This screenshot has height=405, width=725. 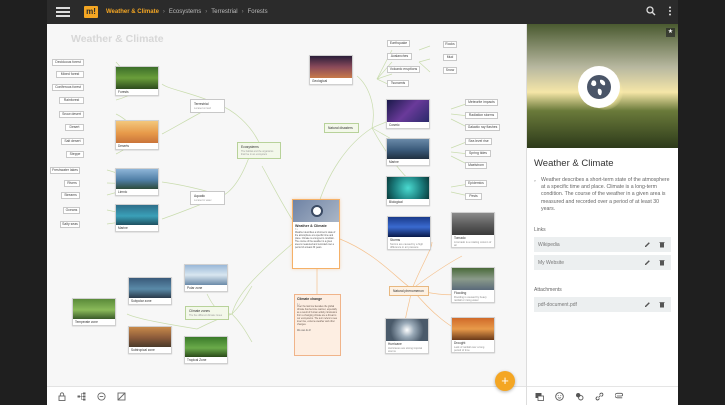 I want to click on leaf-rivers: Rivers, so click(x=72, y=183).